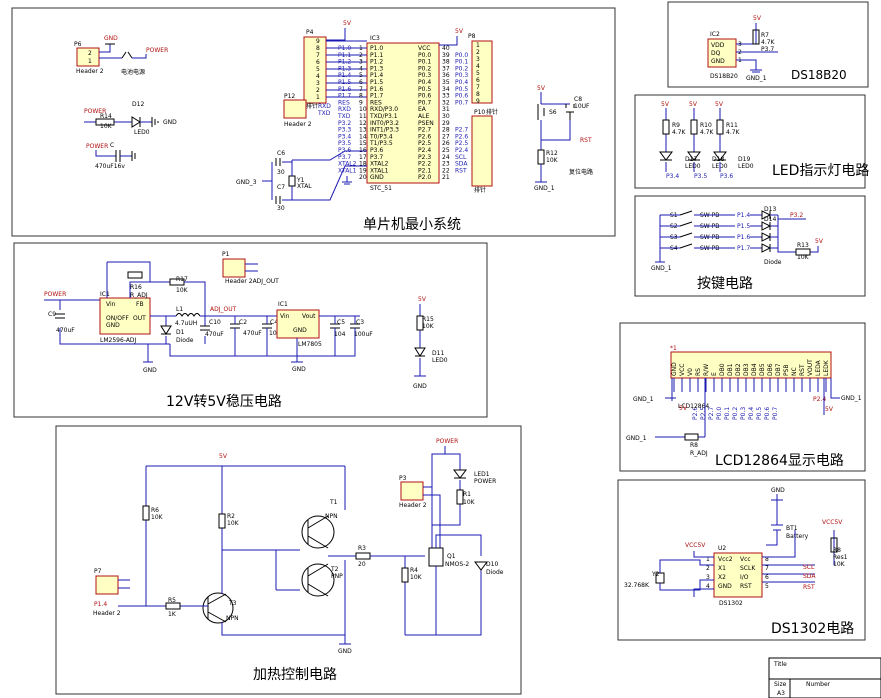 This screenshot has height=698, width=881. I want to click on lcd-pin-name: RST, so click(802, 370).